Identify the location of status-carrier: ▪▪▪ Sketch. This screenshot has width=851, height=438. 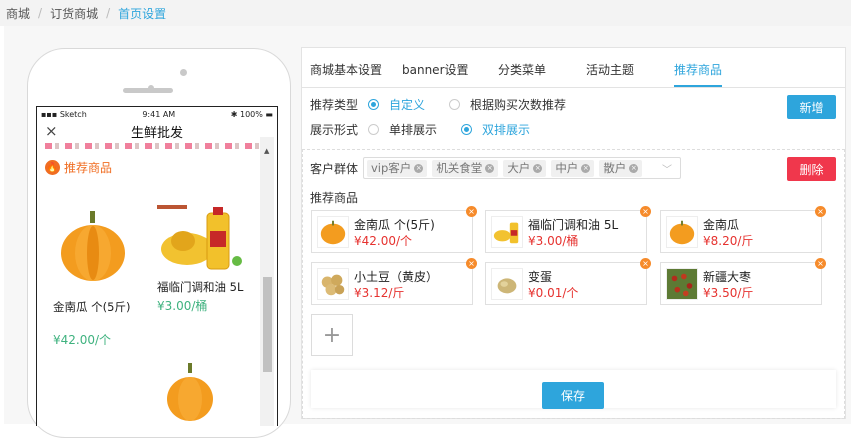
(64, 114).